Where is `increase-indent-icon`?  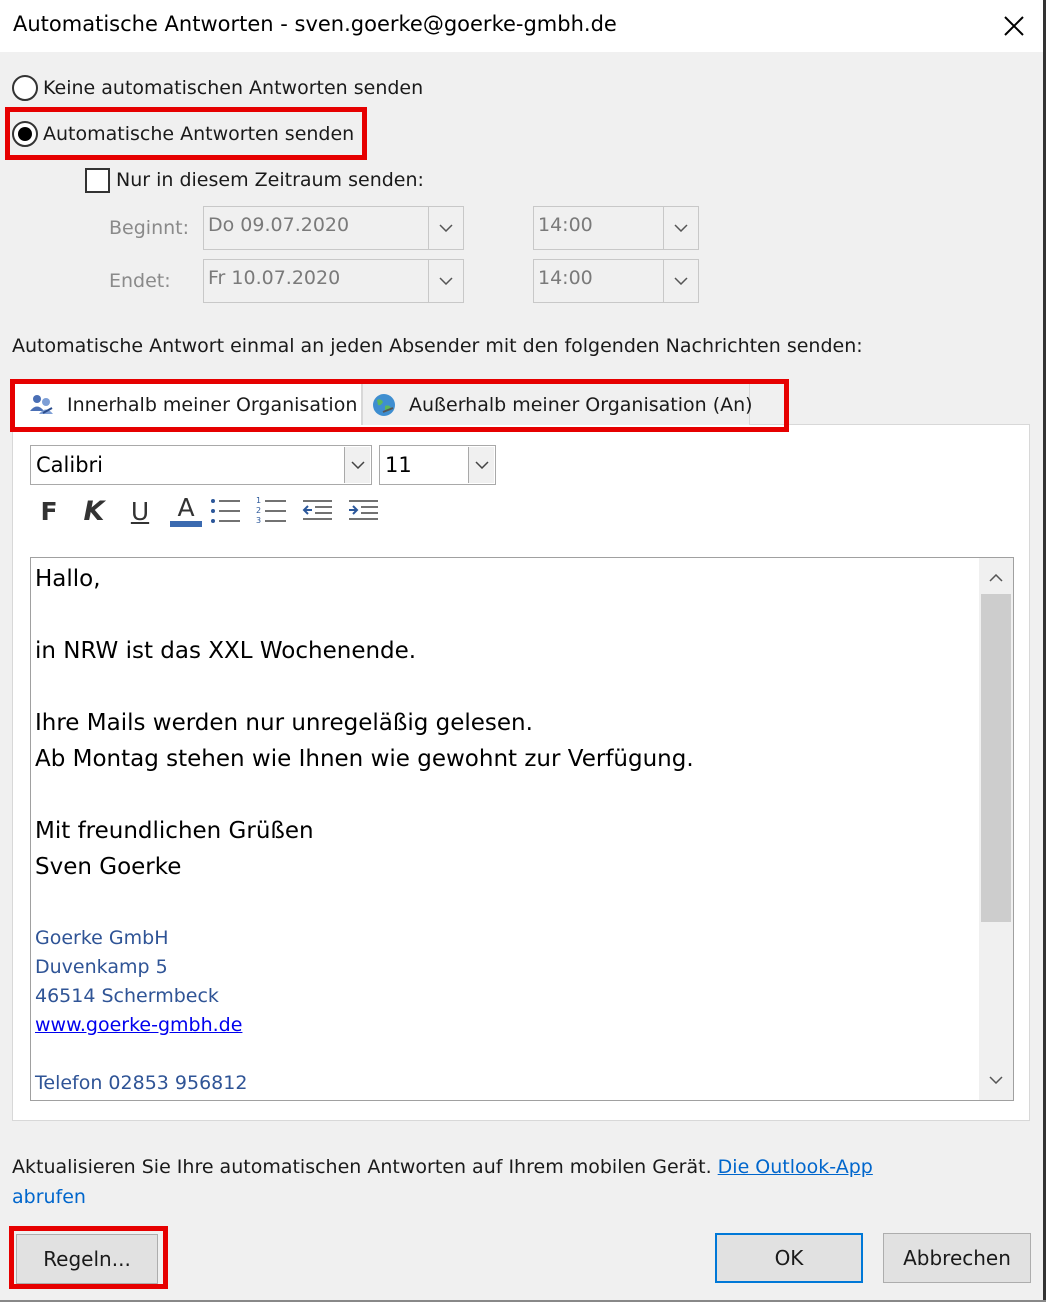
increase-indent-icon is located at coordinates (363, 510).